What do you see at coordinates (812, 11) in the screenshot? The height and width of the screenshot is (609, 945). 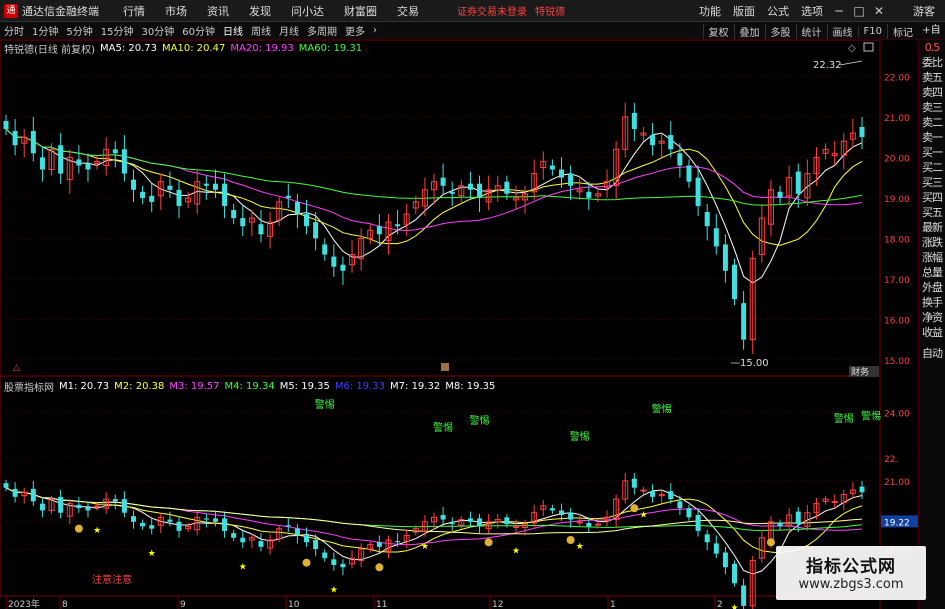 I see `tool-options: 选项` at bounding box center [812, 11].